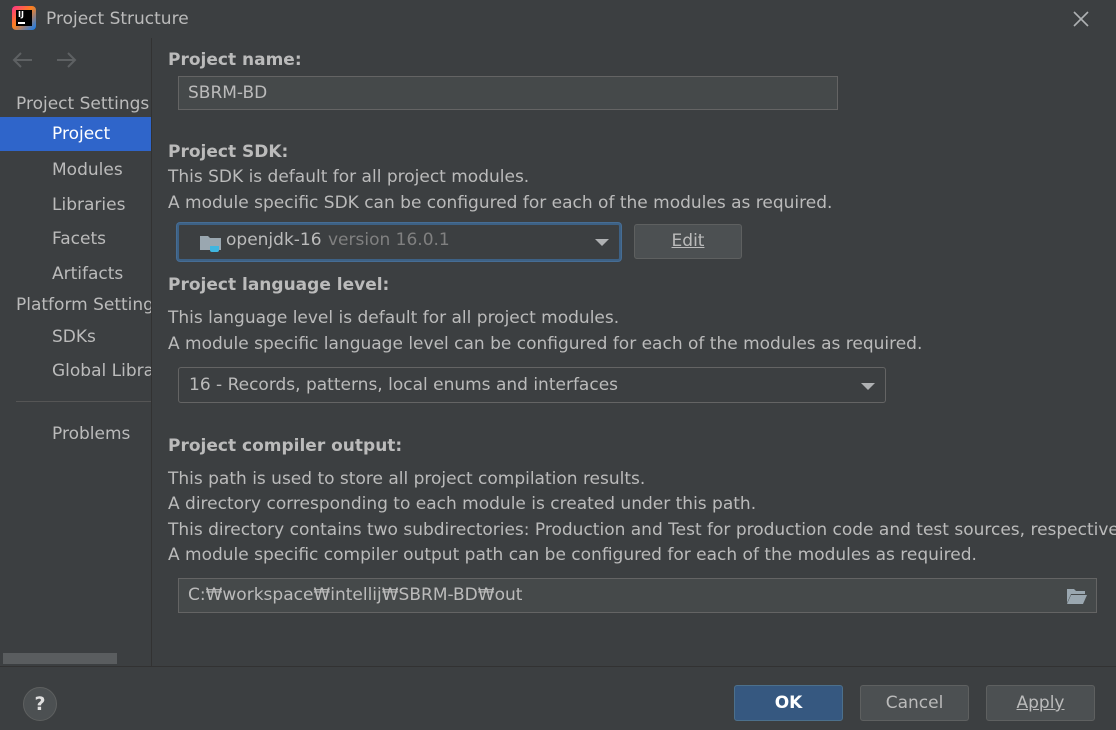 This screenshot has width=1116, height=730. I want to click on apply-button: Apply, so click(1040, 703).